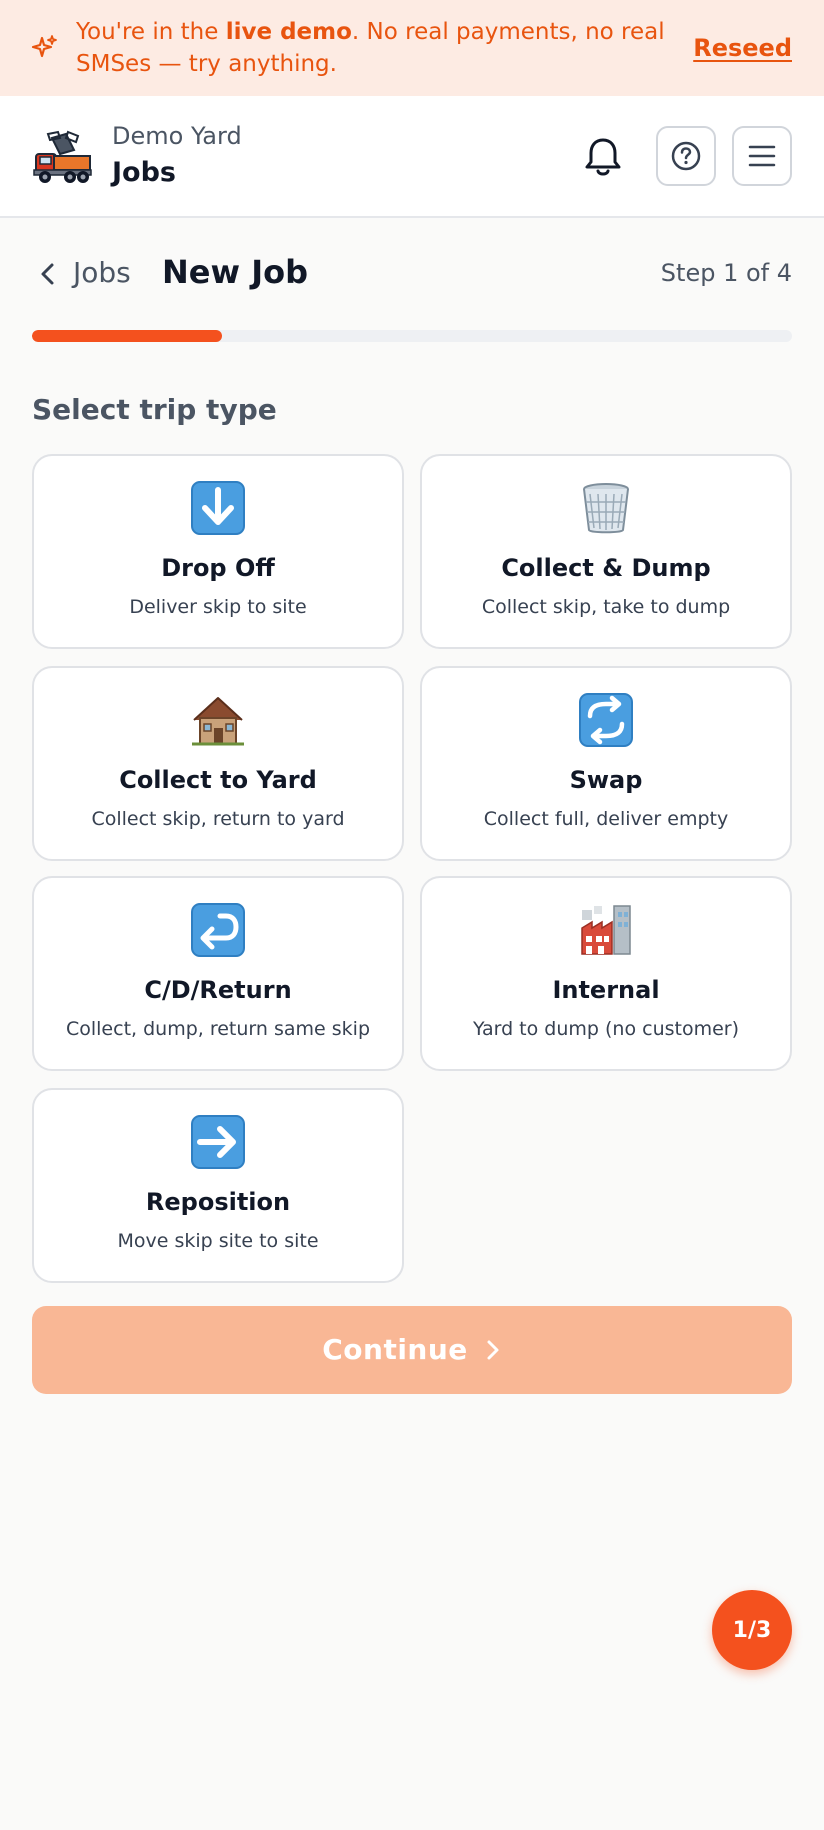  What do you see at coordinates (218, 720) in the screenshot?
I see `house-icon` at bounding box center [218, 720].